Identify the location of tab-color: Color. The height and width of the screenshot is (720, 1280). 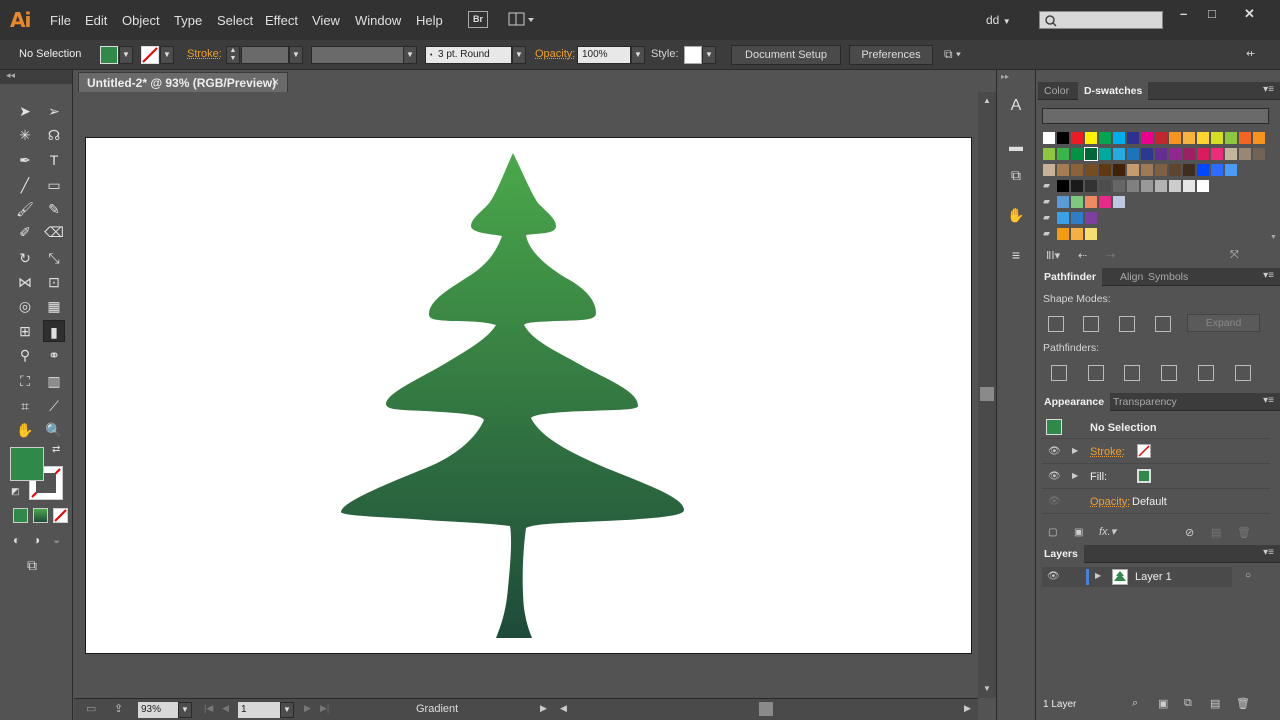
(1056, 91).